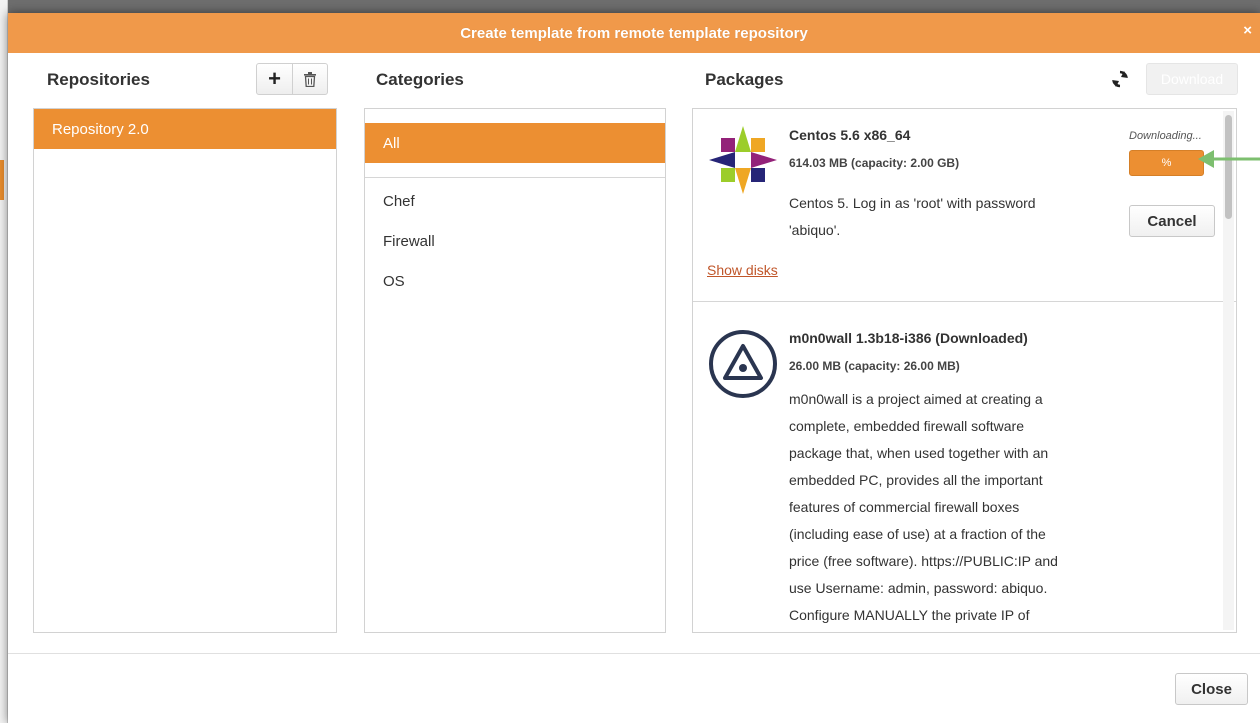 This screenshot has width=1260, height=723. I want to click on category-divider, so click(515, 177).